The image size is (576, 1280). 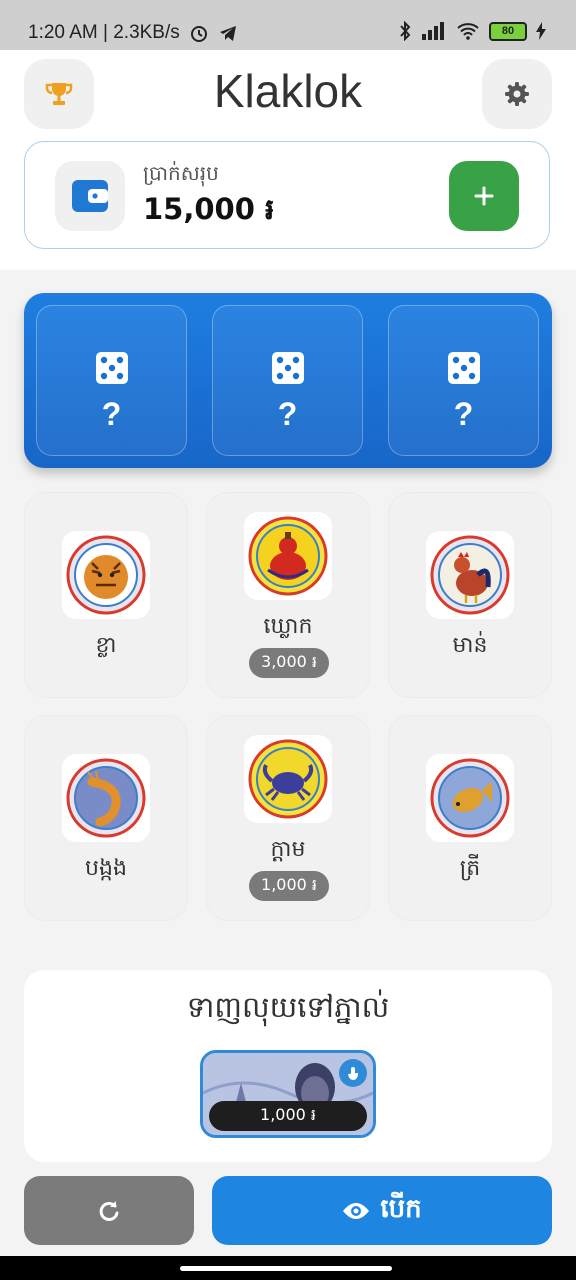 I want to click on bluetooth-icon, so click(x=405, y=31).